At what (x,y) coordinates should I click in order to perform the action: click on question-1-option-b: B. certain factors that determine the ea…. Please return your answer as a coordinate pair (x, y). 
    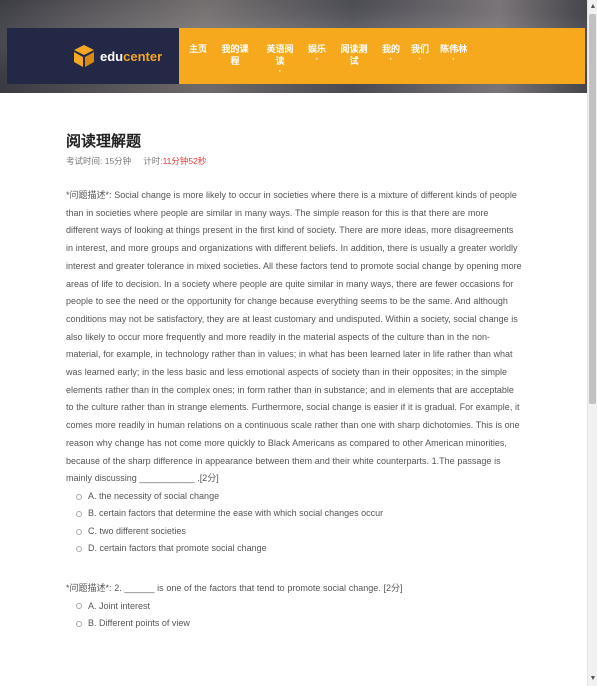
    Looking at the image, I should click on (294, 514).